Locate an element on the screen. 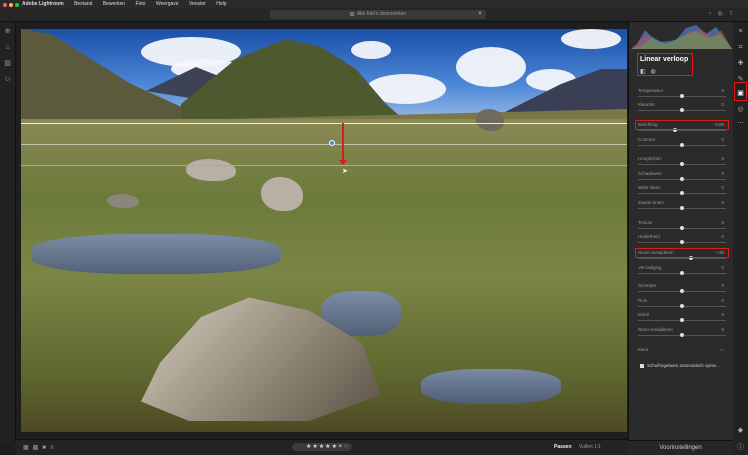 This screenshot has height=455, width=748. filter-icon: ▼ is located at coordinates (480, 14).